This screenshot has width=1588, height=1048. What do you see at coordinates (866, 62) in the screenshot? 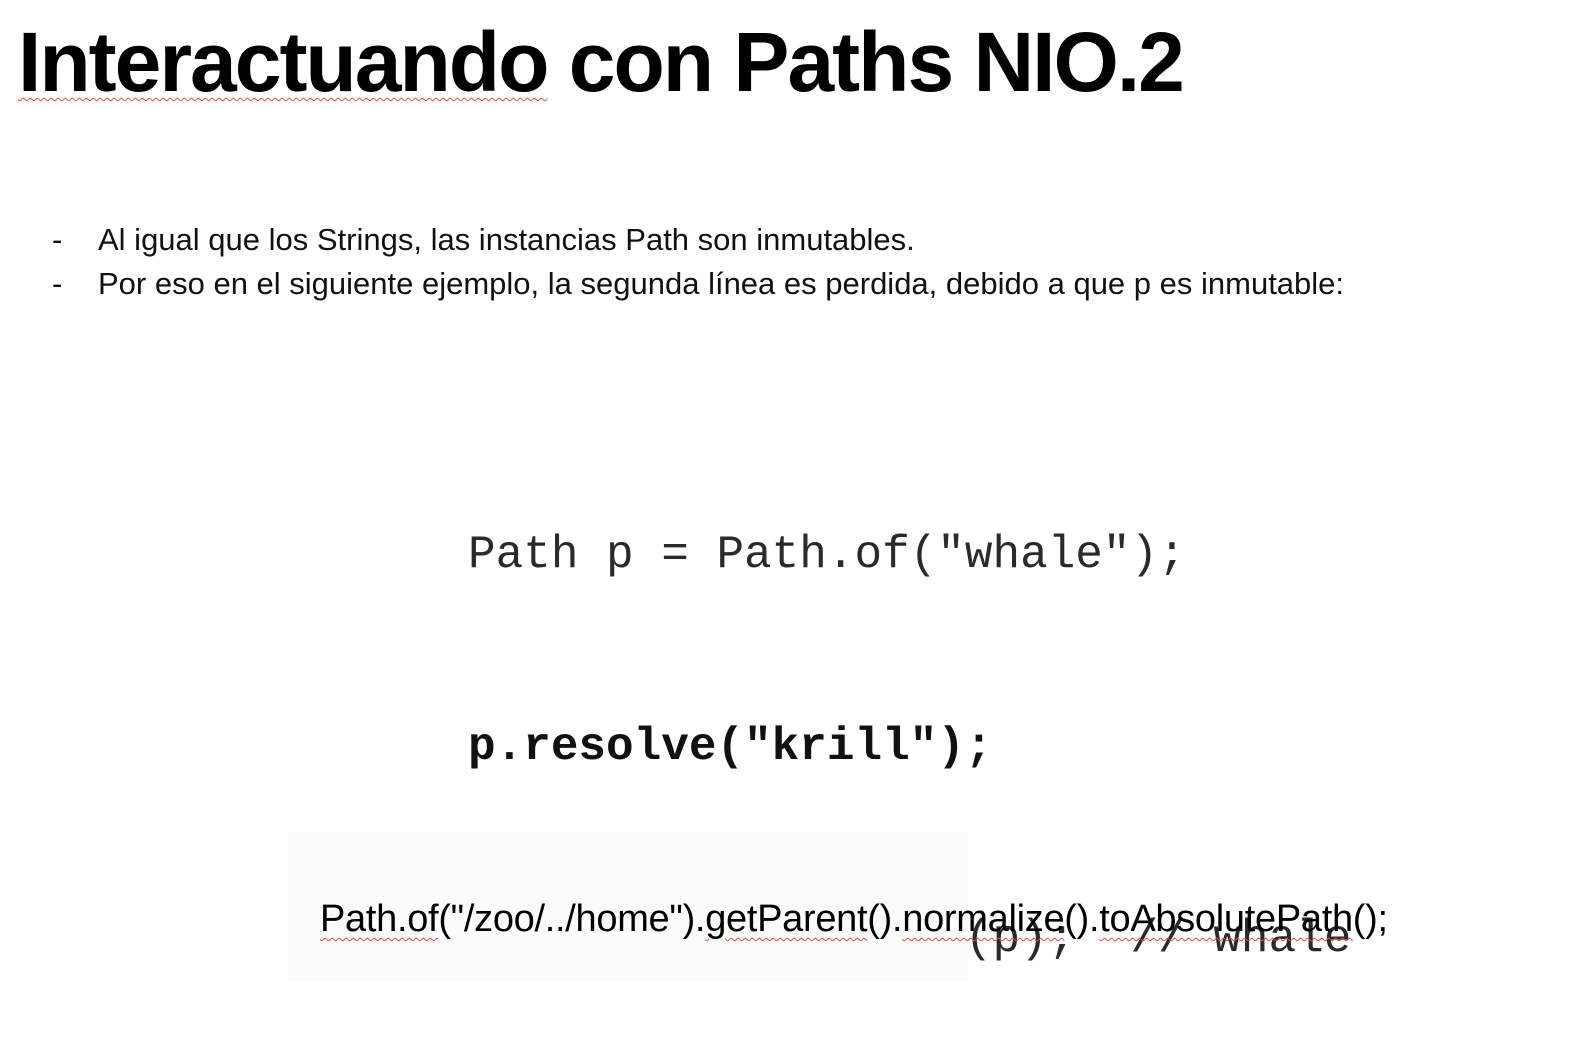
I see `title-rest: con Paths NIO.2` at bounding box center [866, 62].